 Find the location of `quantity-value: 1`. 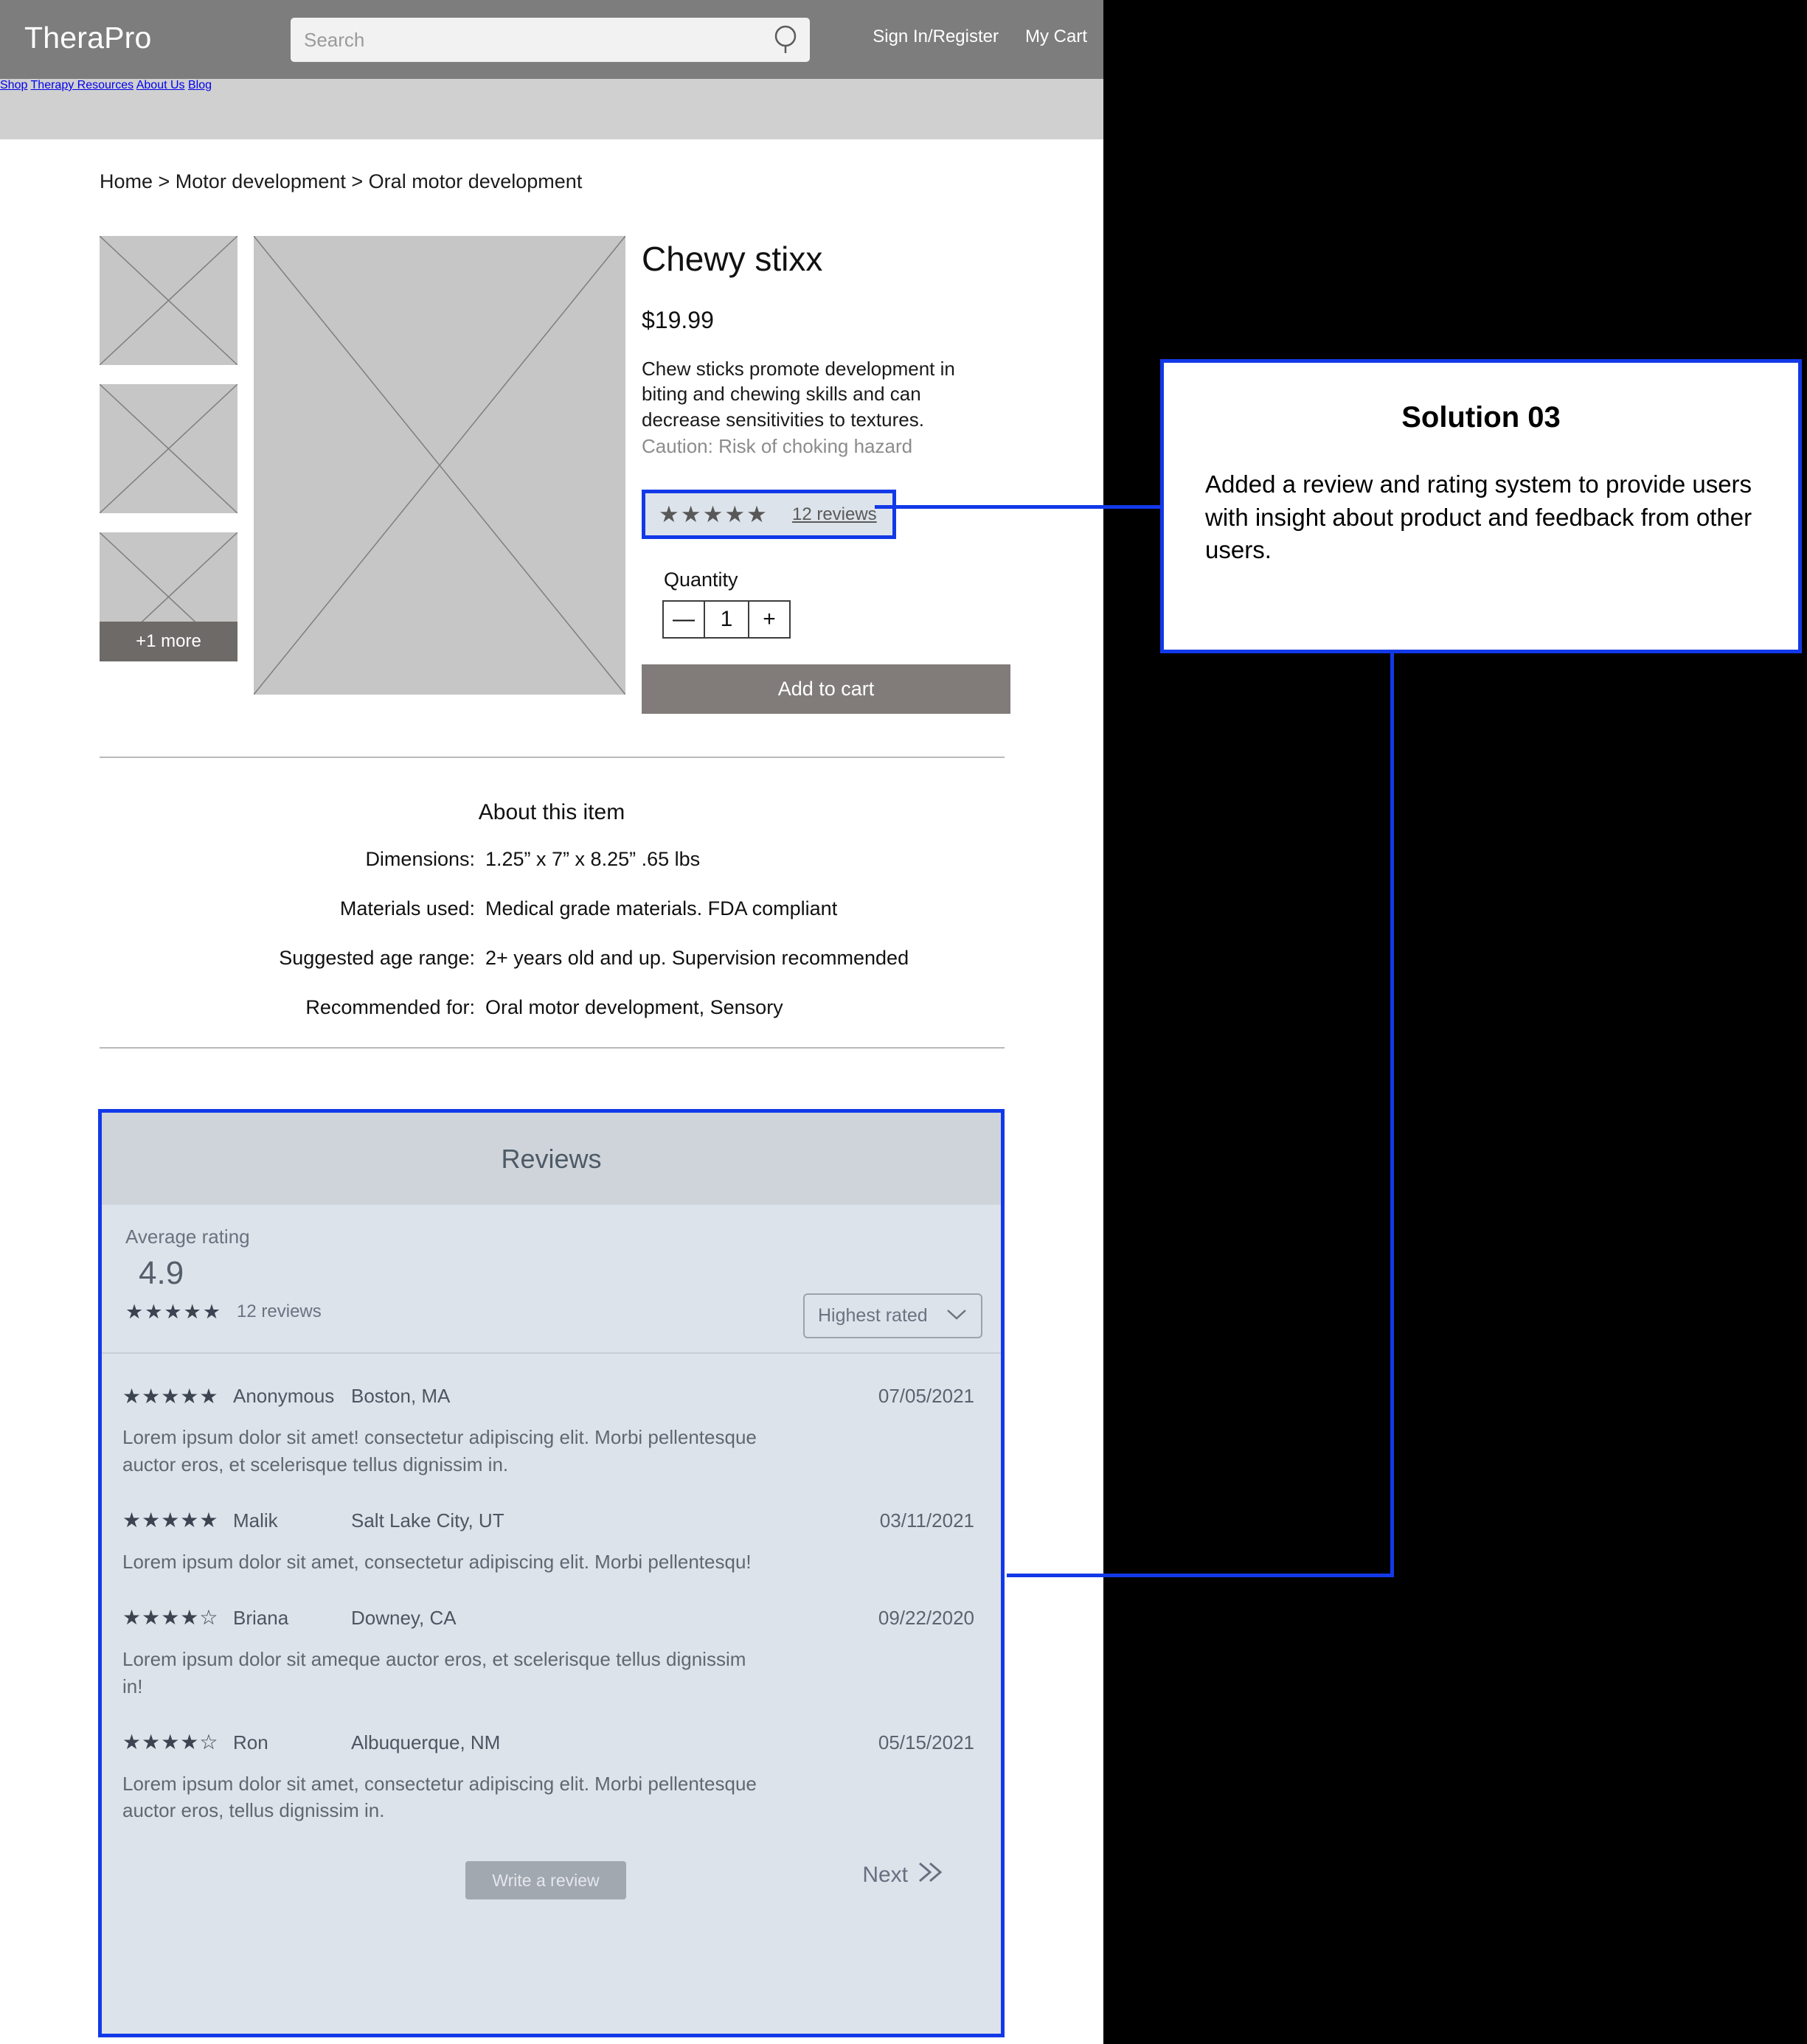

quantity-value: 1 is located at coordinates (726, 619).